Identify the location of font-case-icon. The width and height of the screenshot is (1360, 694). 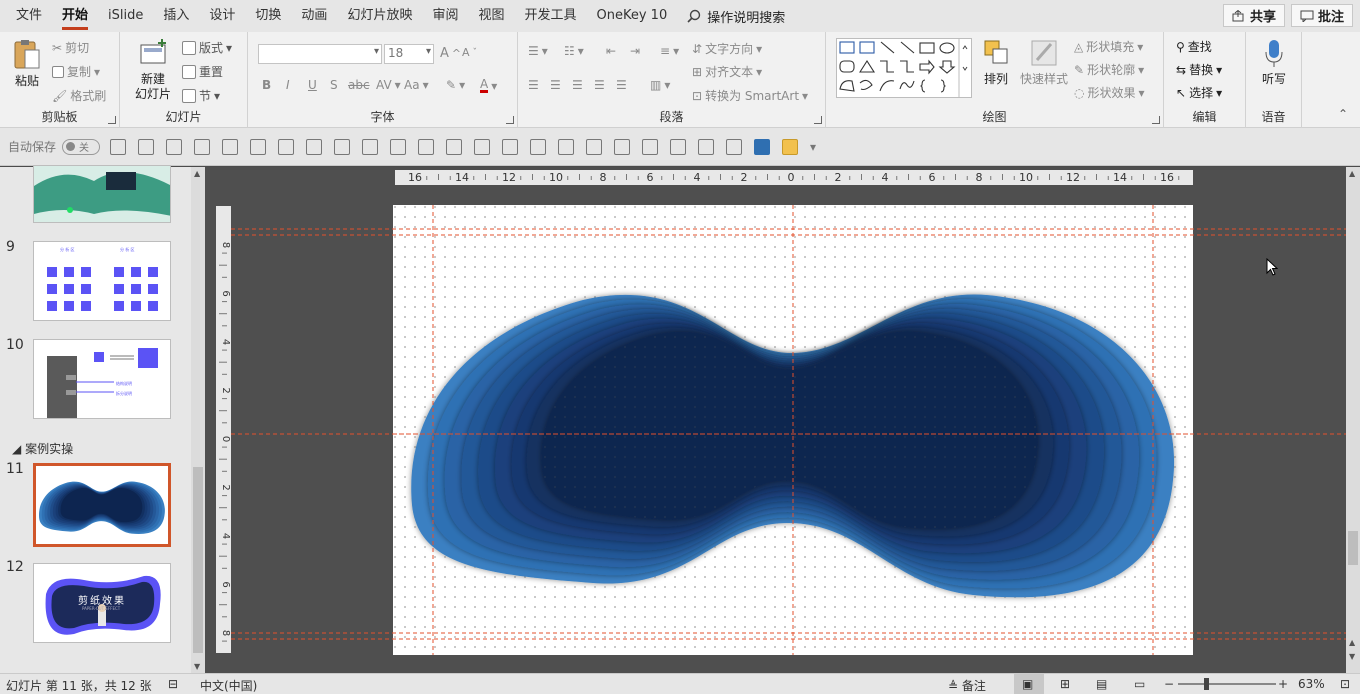
(650, 146).